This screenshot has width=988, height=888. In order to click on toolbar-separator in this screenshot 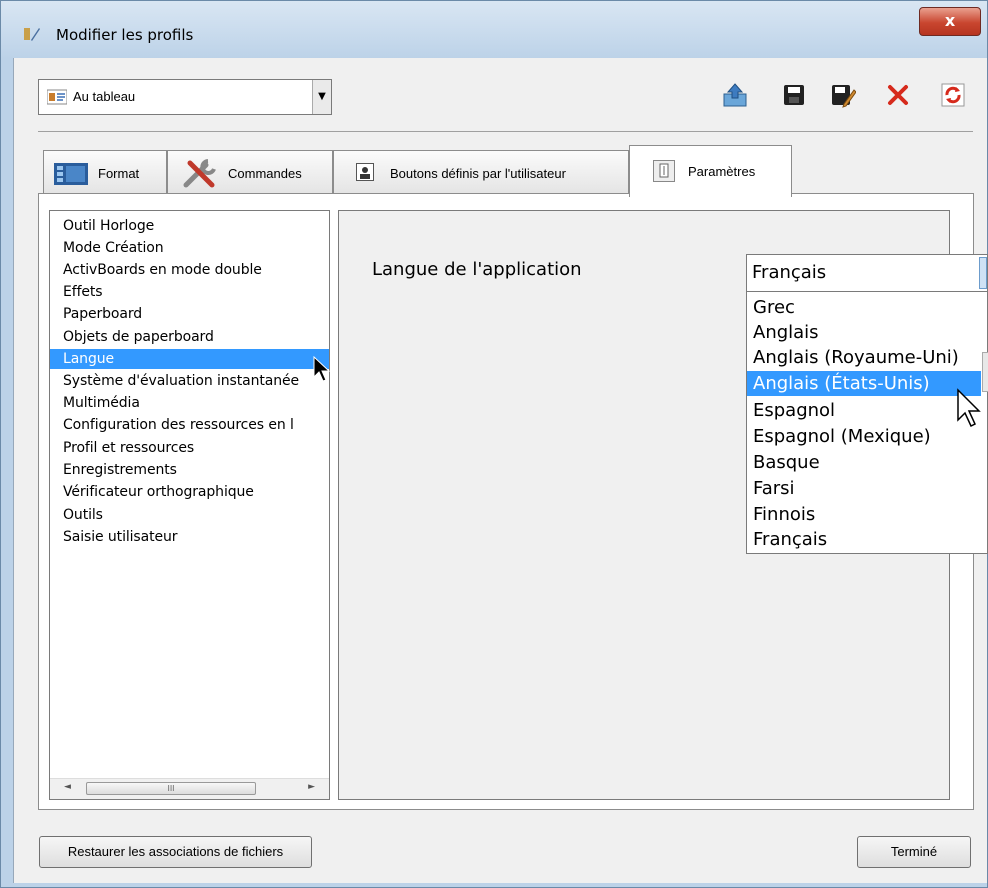, I will do `click(505, 131)`.